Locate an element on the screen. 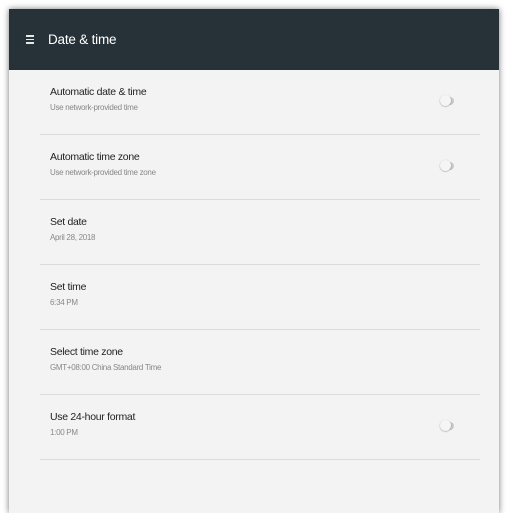 Image resolution: width=508 pixels, height=513 pixels. use-24-hour-format-toggle is located at coordinates (448, 426).